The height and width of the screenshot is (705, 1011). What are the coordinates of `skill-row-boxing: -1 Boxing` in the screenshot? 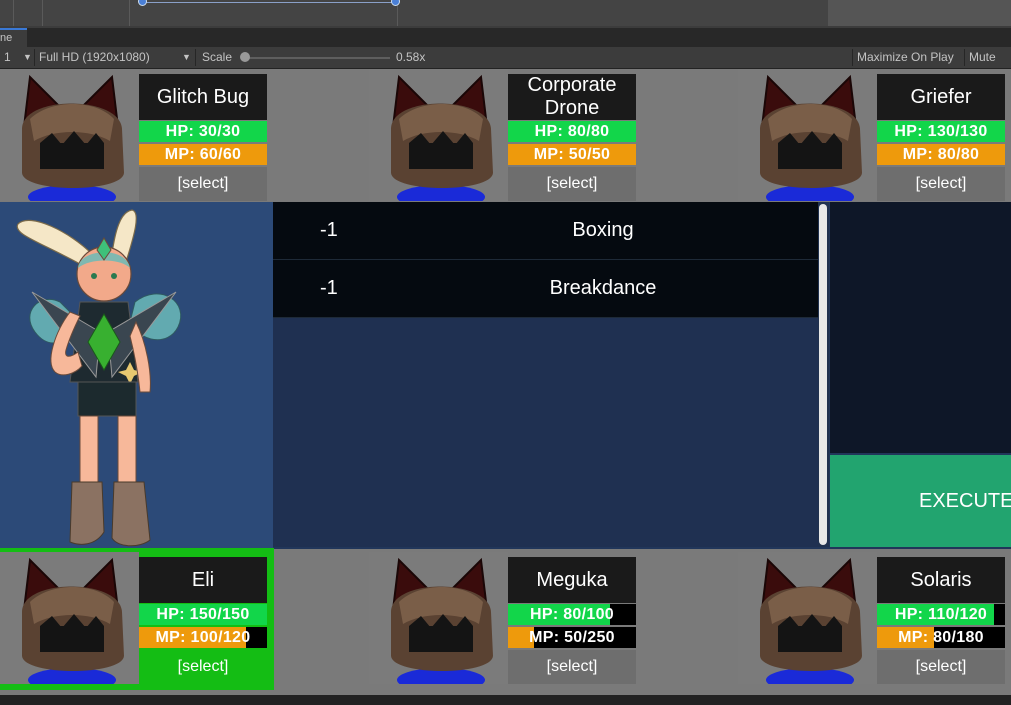 It's located at (545, 231).